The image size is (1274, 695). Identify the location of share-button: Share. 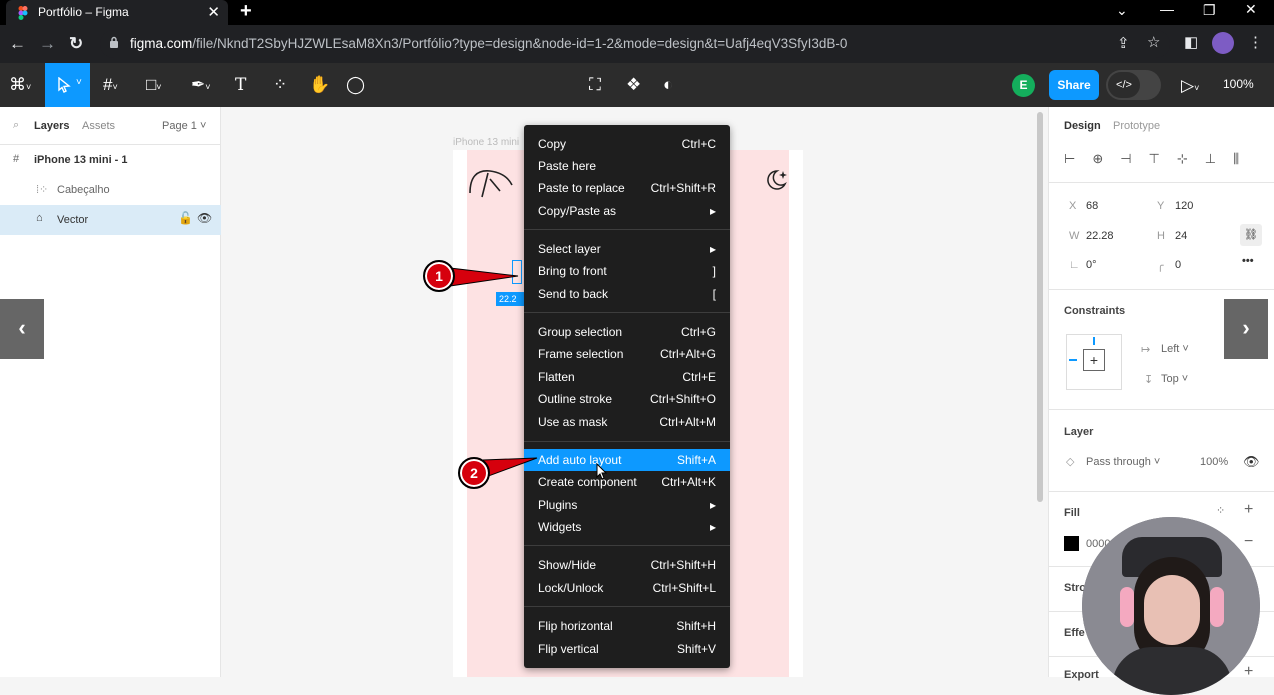
(1074, 85).